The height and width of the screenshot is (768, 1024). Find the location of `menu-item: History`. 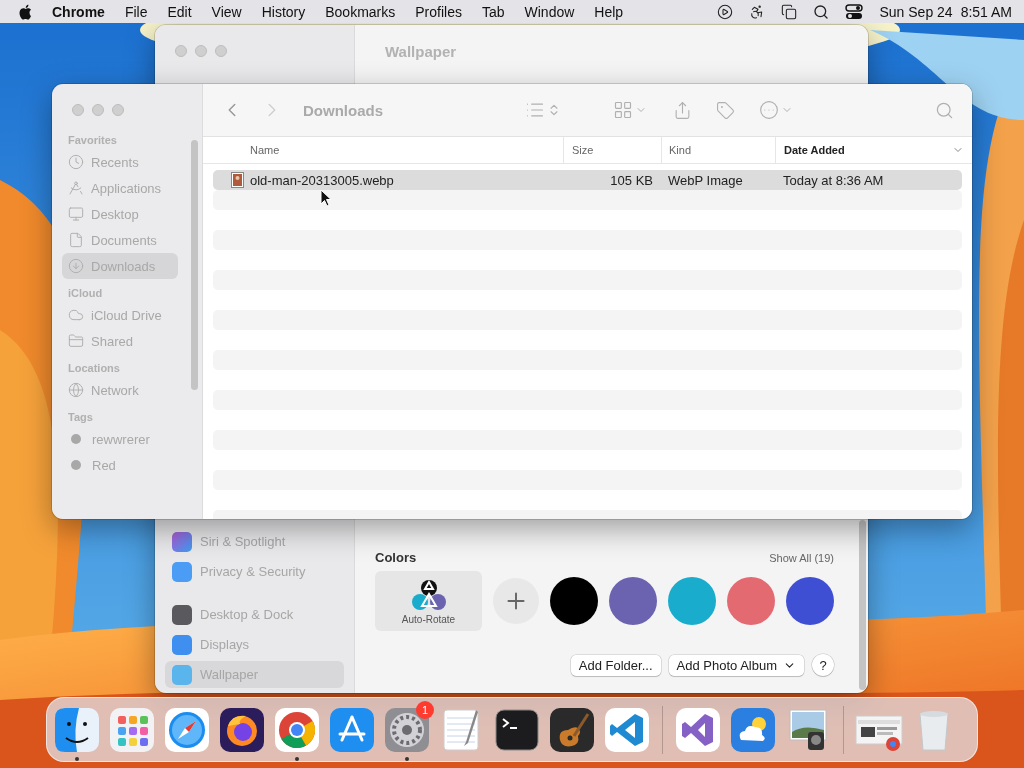

menu-item: History is located at coordinates (283, 11).